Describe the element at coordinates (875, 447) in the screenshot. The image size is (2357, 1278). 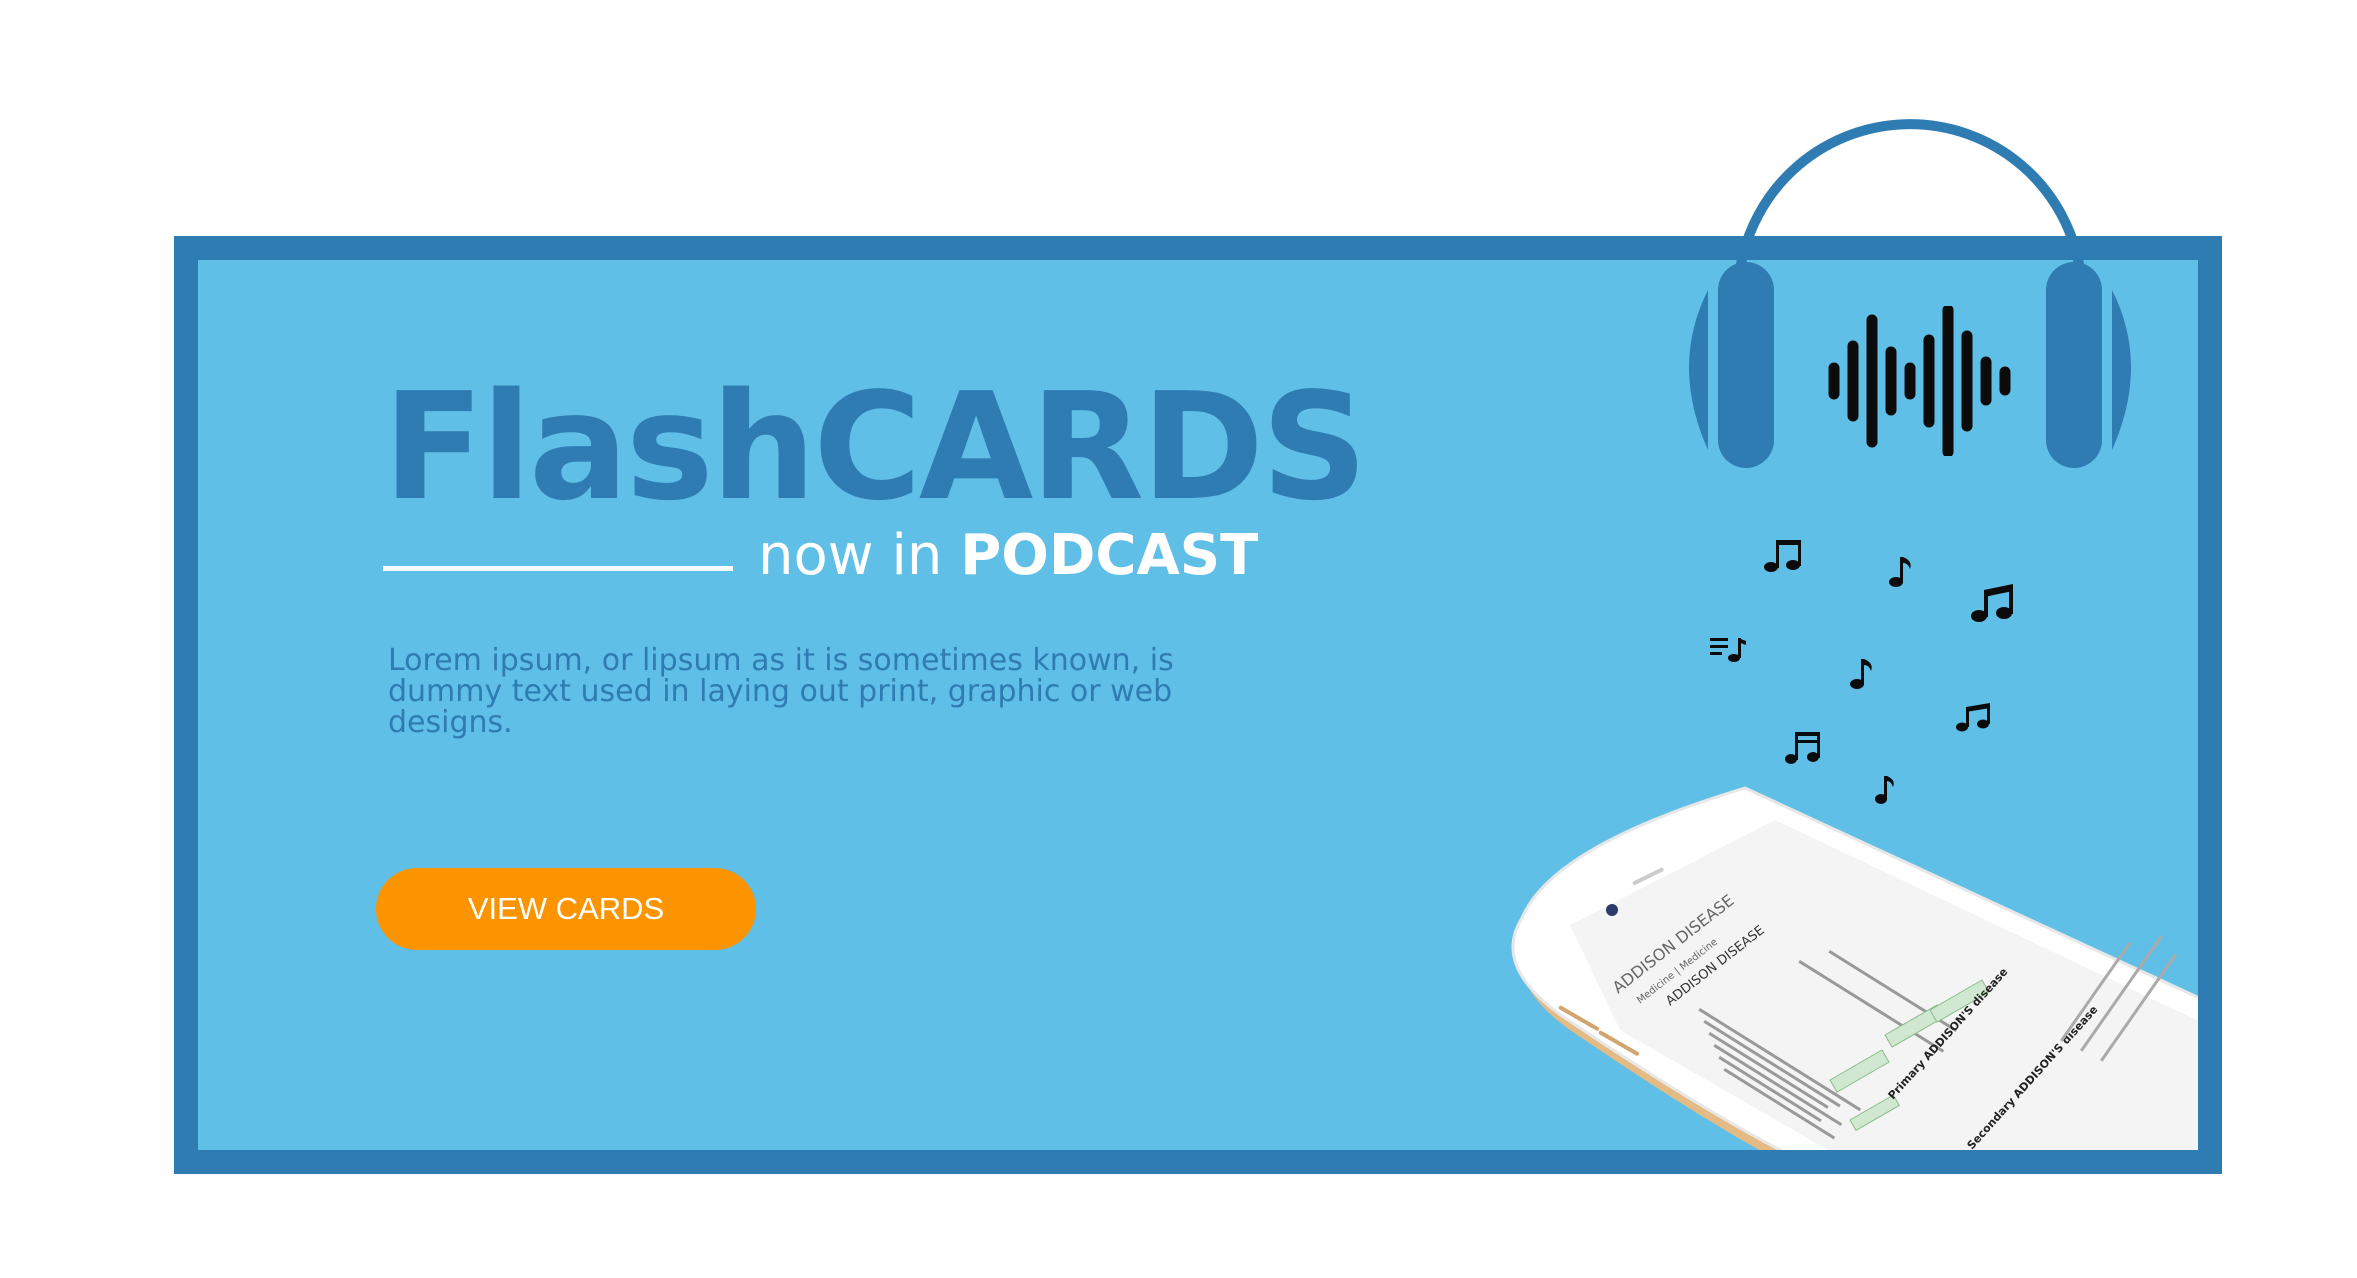
I see `banner-title: FlashCARDS` at that location.